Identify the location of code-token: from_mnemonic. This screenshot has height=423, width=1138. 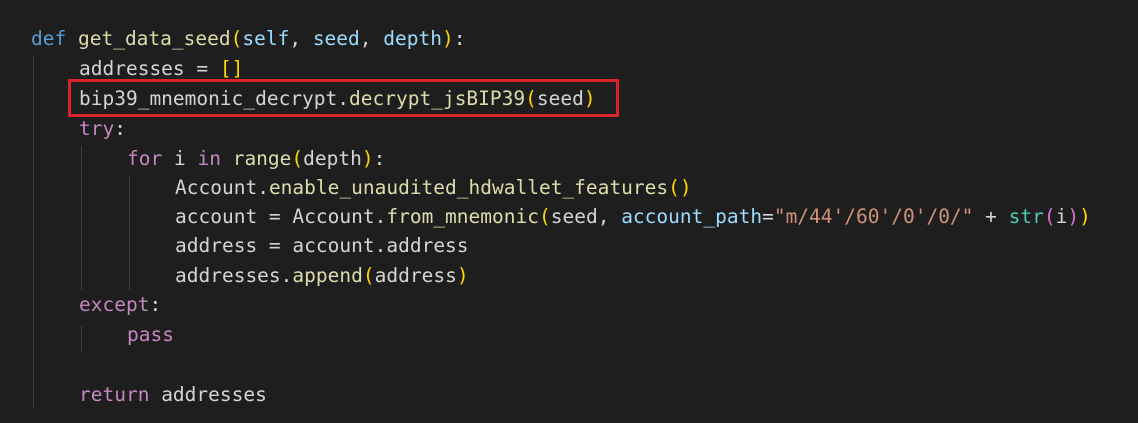
(462, 216).